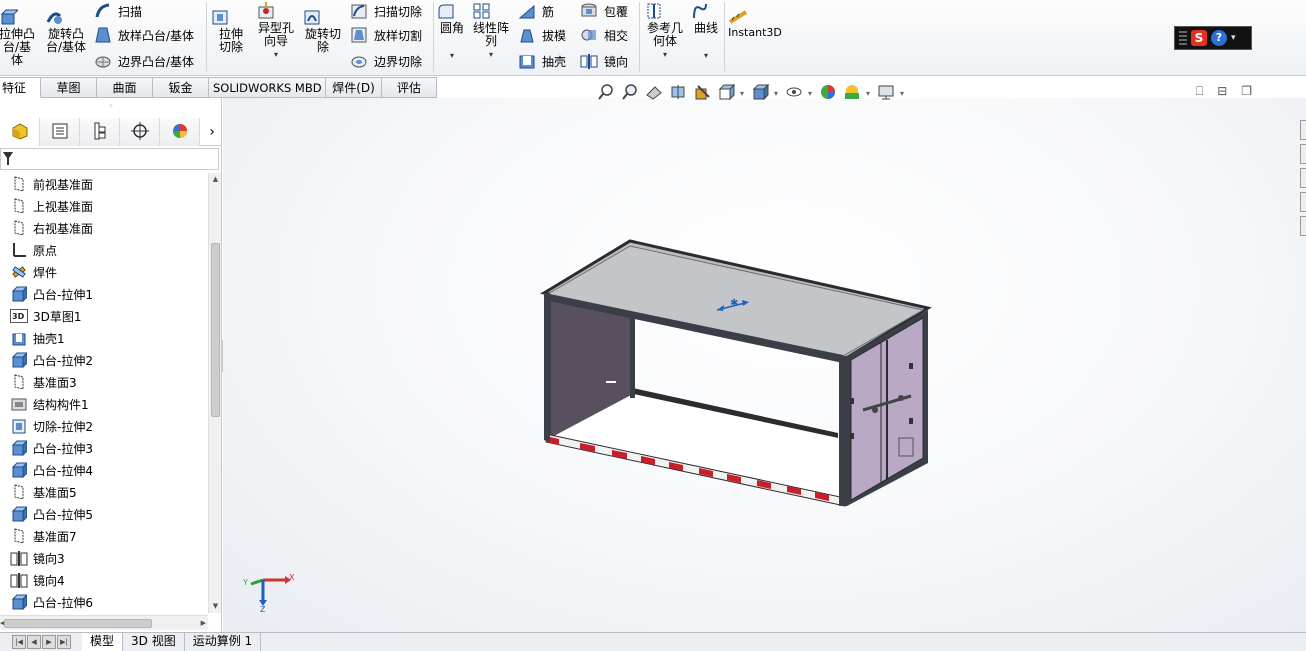  What do you see at coordinates (604, 61) in the screenshot?
I see `mirror-button: 镜向` at bounding box center [604, 61].